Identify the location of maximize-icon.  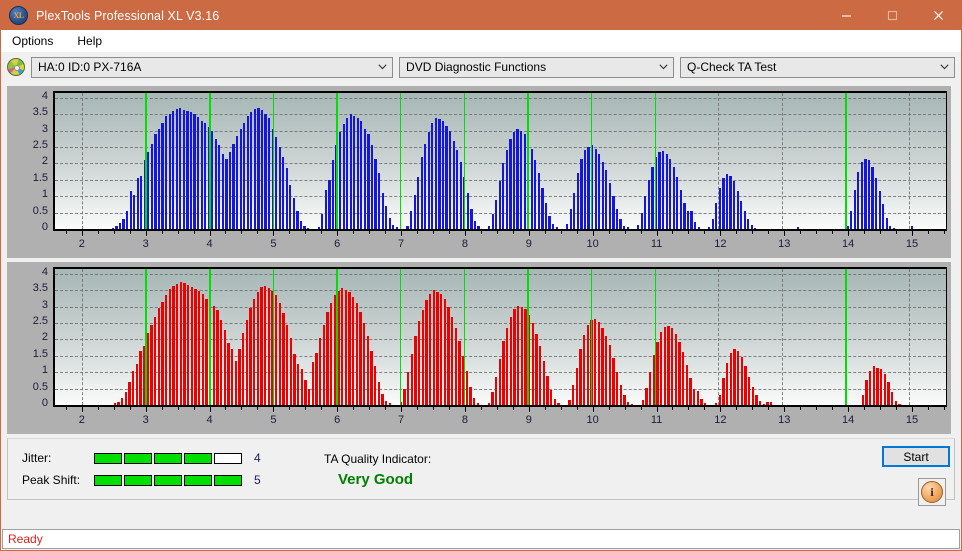
(892, 15).